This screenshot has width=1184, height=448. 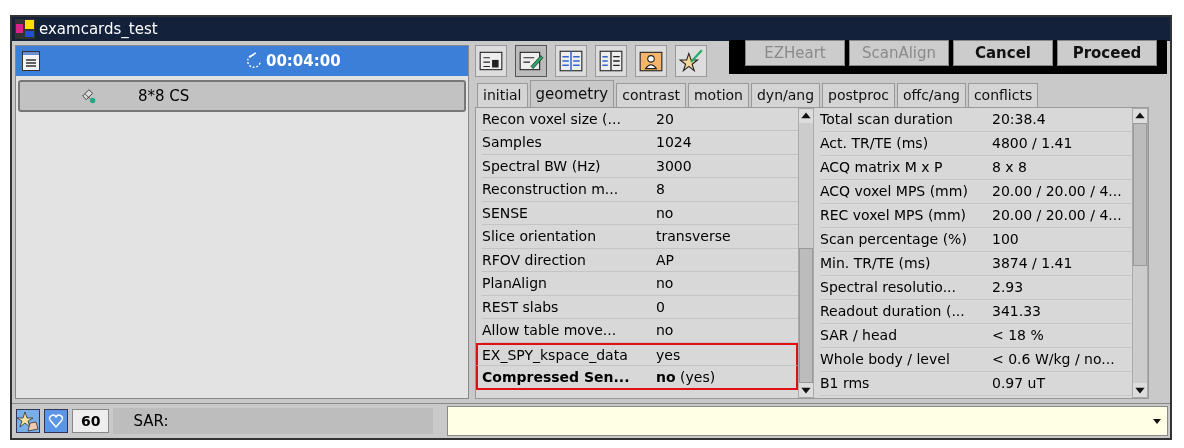 I want to click on scan-time: 00:04:00, so click(x=303, y=61).